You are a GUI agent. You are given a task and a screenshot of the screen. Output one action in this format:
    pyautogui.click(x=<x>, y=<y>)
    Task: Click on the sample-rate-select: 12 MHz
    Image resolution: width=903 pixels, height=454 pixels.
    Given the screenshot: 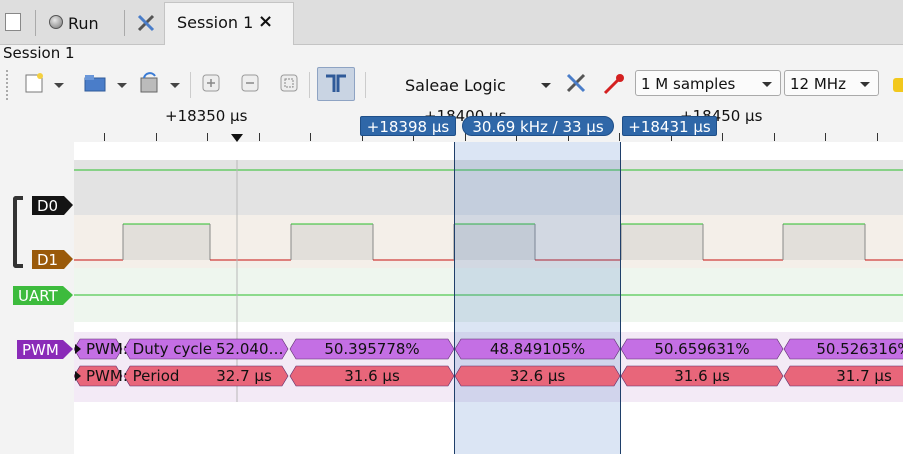 What is the action you would take?
    pyautogui.click(x=831, y=83)
    